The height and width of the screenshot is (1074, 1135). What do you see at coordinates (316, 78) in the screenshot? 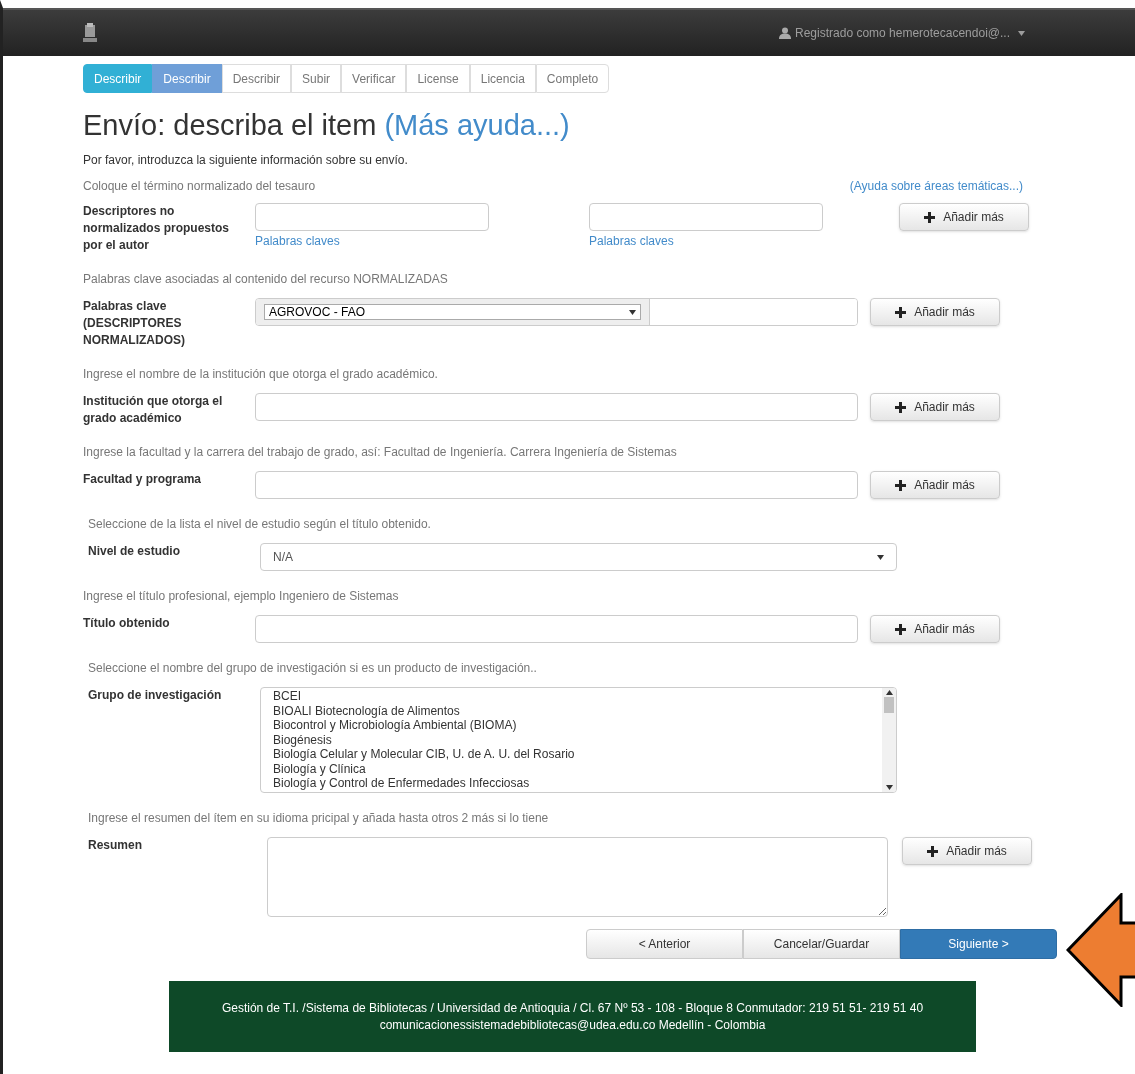
I see `progress-step: Subir` at bounding box center [316, 78].